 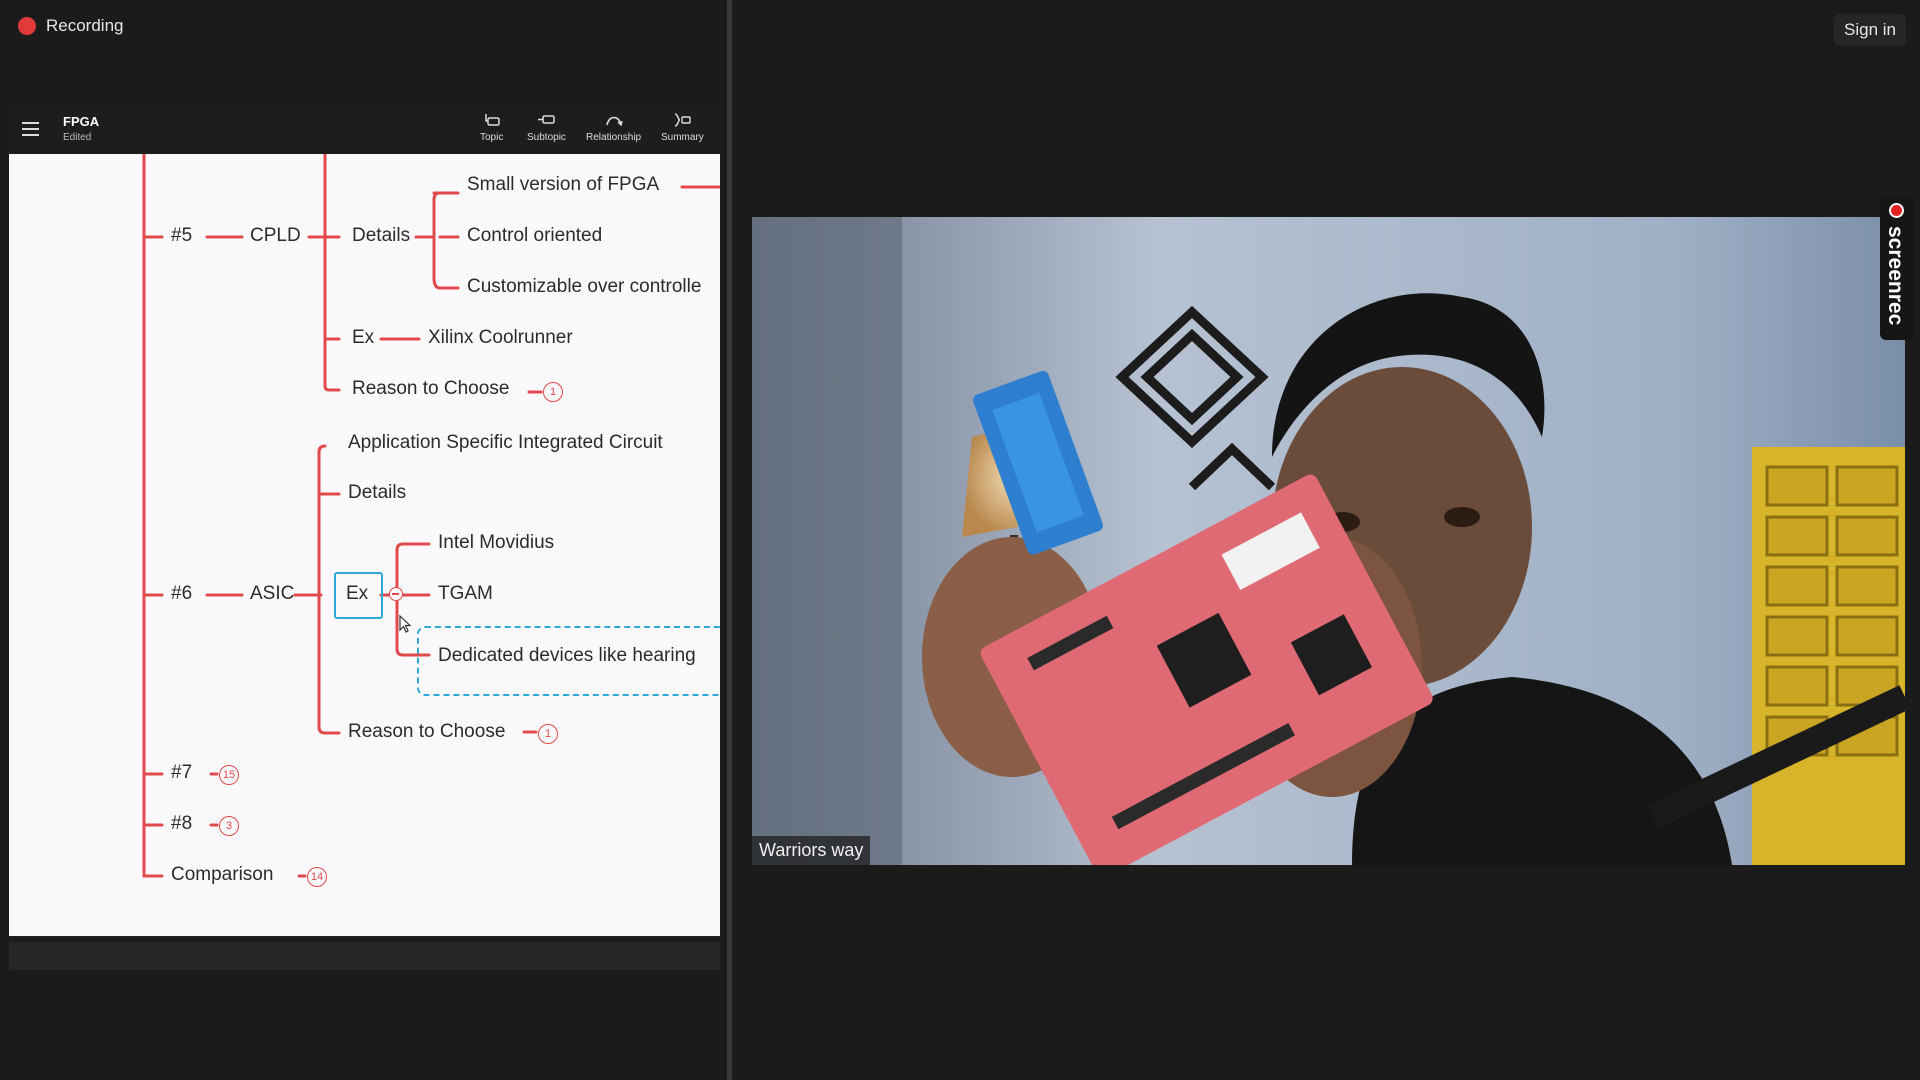 I want to click on record-dot-icon, so click(x=27, y=26).